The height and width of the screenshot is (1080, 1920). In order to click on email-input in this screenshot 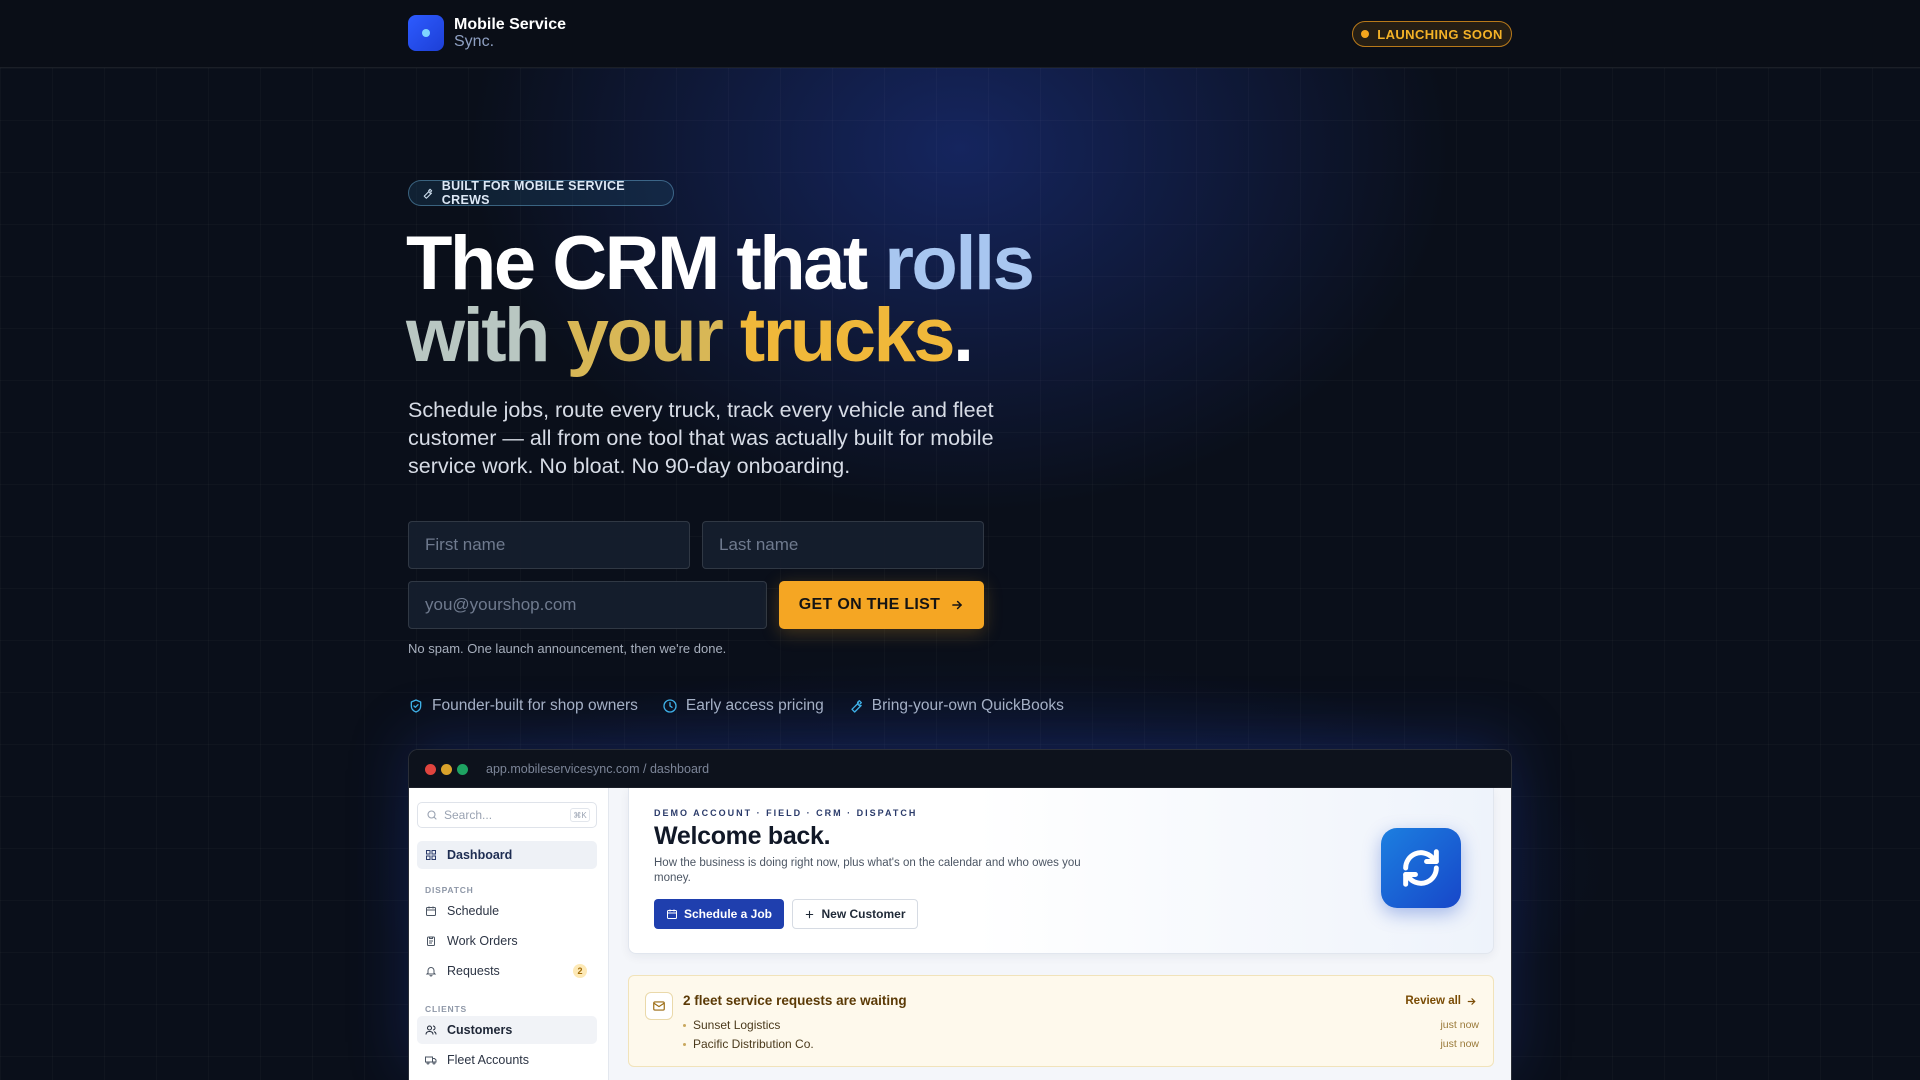, I will do `click(587, 605)`.